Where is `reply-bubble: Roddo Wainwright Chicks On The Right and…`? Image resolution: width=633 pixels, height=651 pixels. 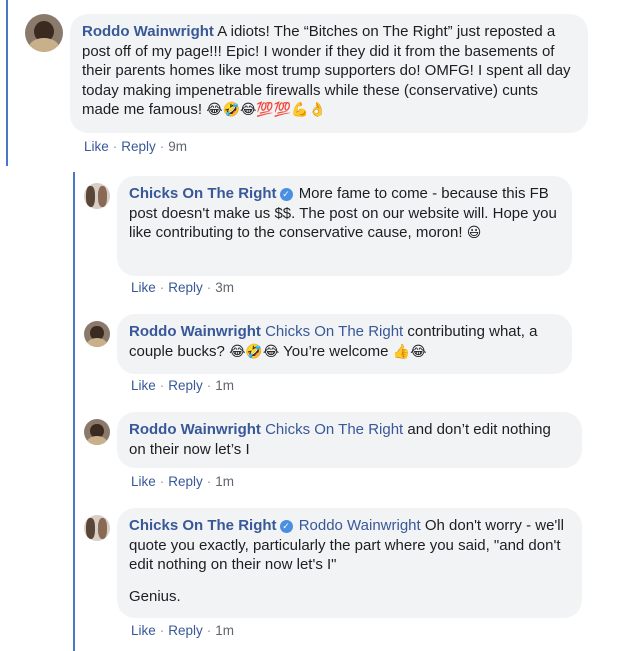 reply-bubble: Roddo Wainwright Chicks On The Right and… is located at coordinates (349, 440).